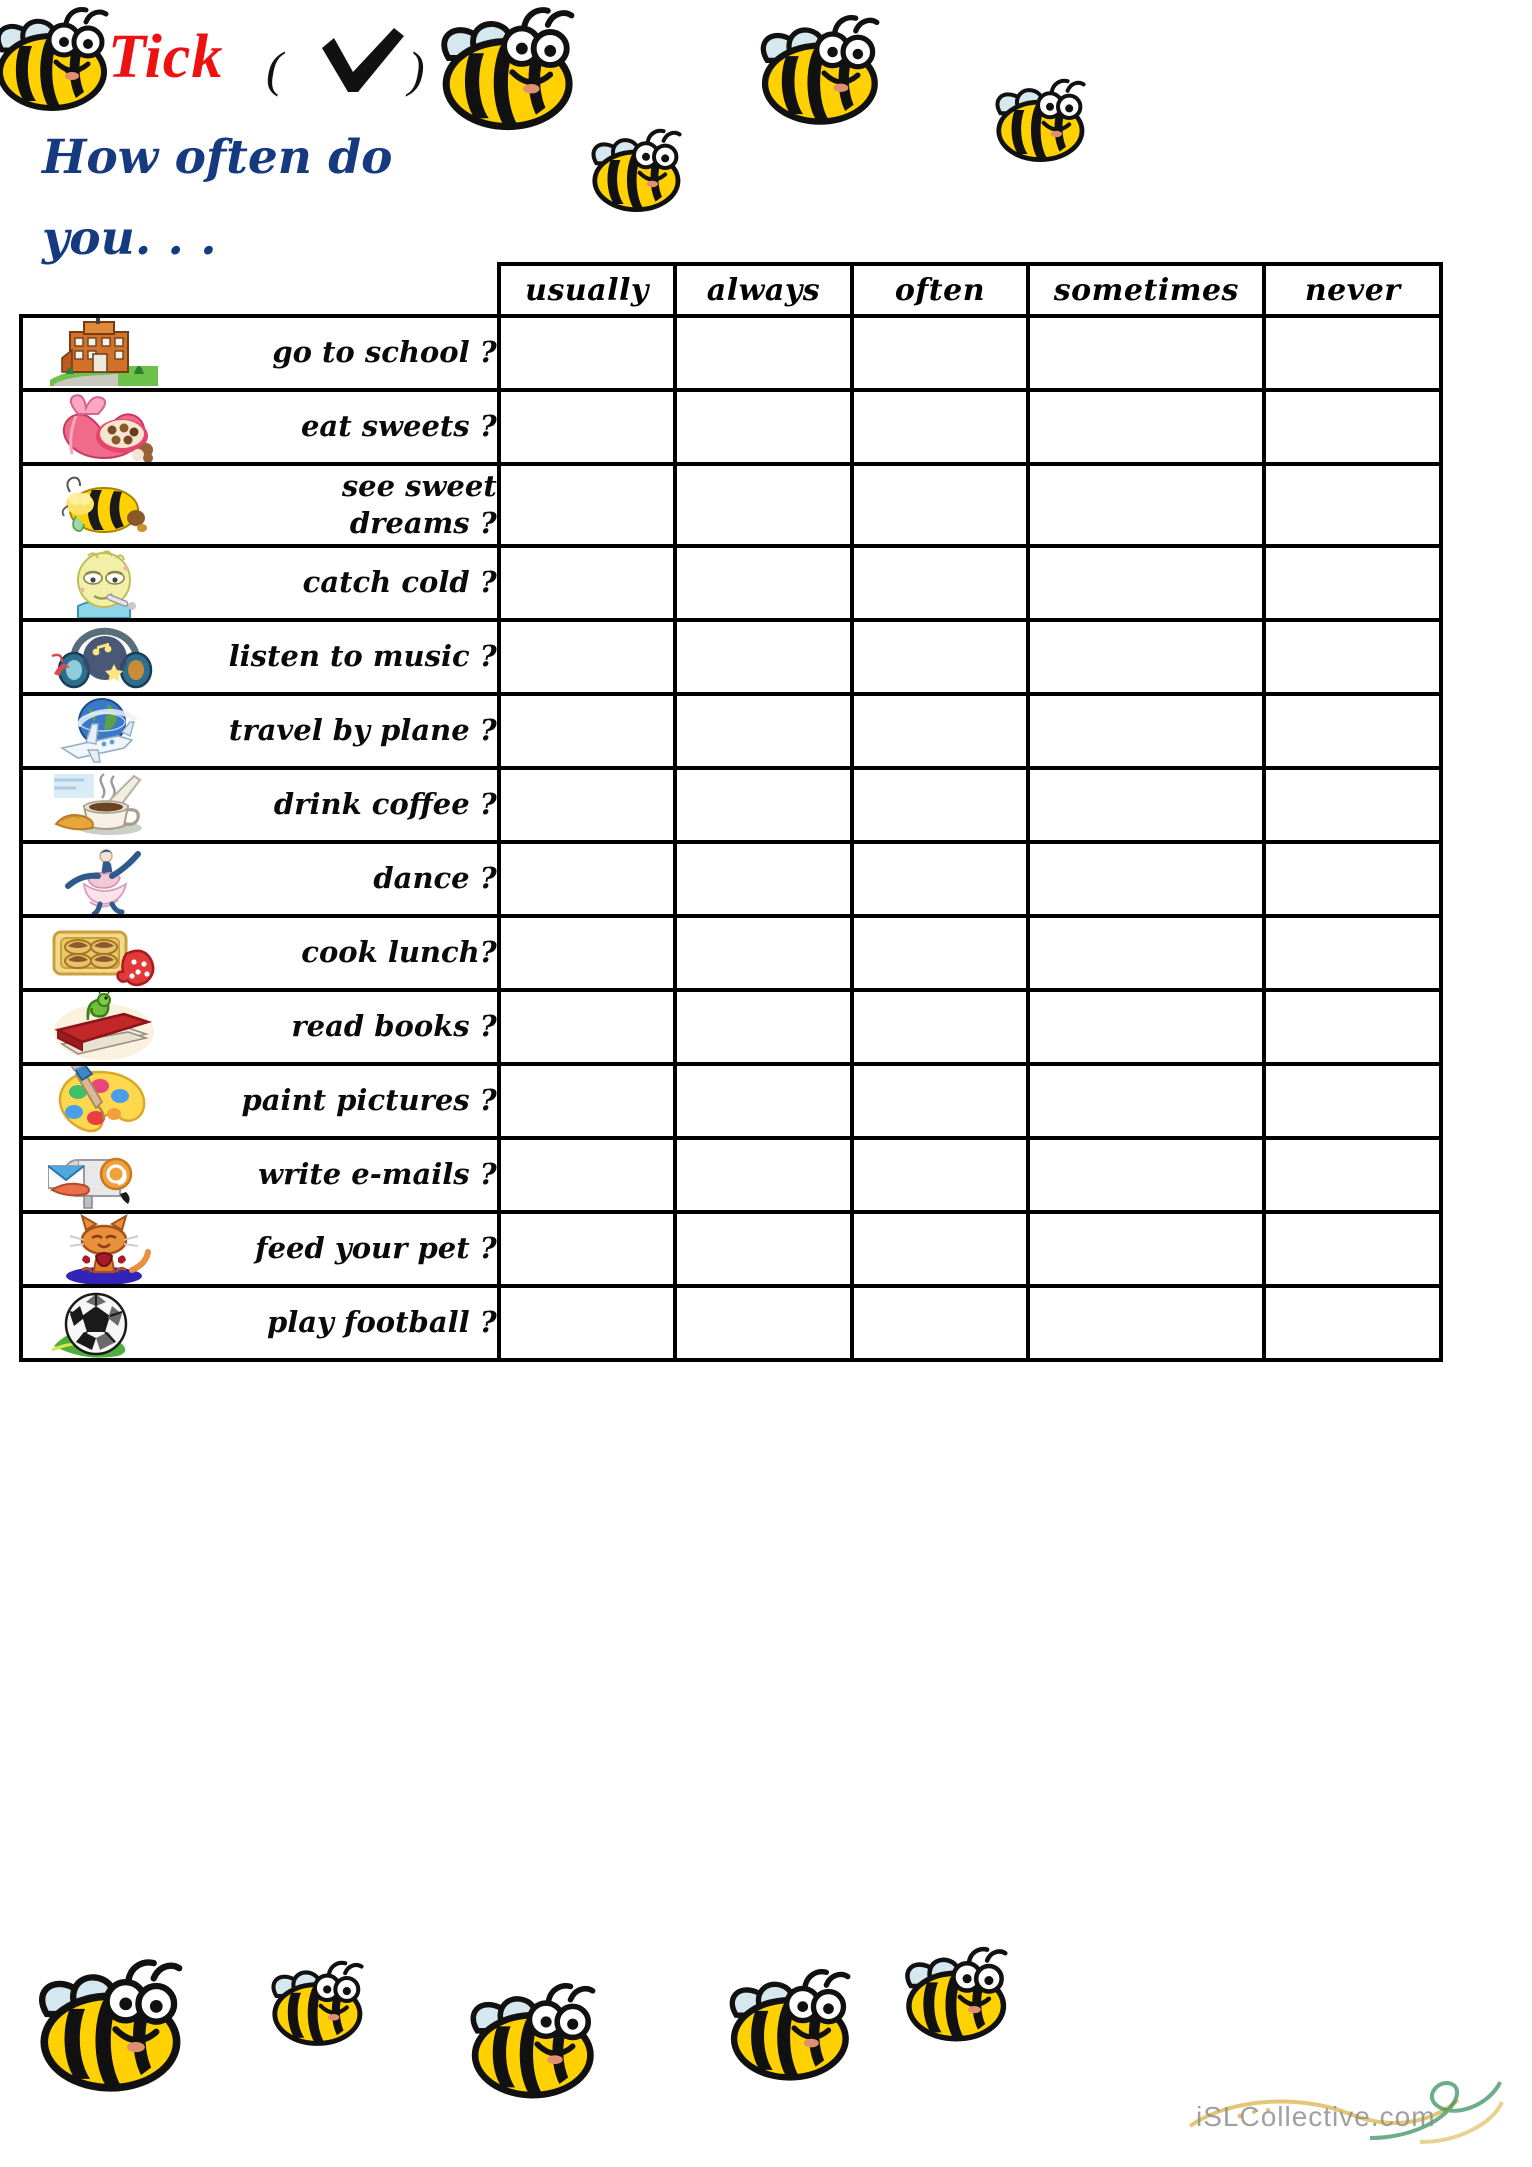 The height and width of the screenshot is (2167, 1532). I want to click on box-of-chocolates-icon, so click(104, 427).